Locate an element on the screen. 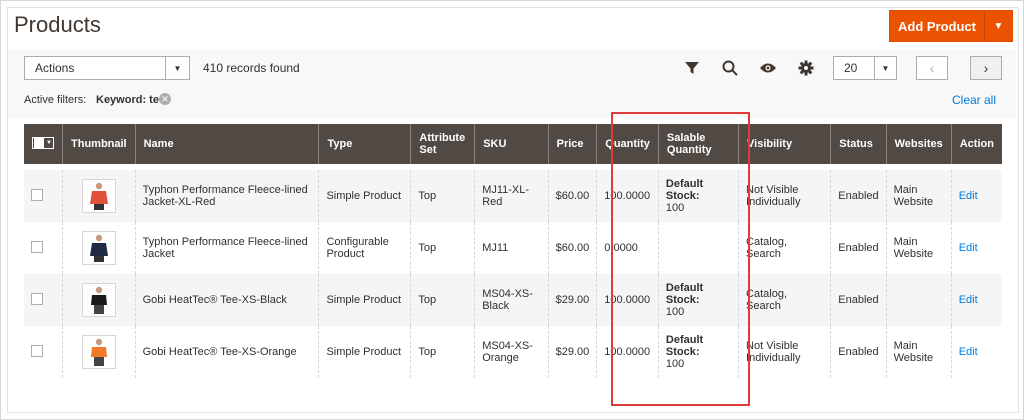 This screenshot has height=420, width=1024. search-icon is located at coordinates (730, 68).